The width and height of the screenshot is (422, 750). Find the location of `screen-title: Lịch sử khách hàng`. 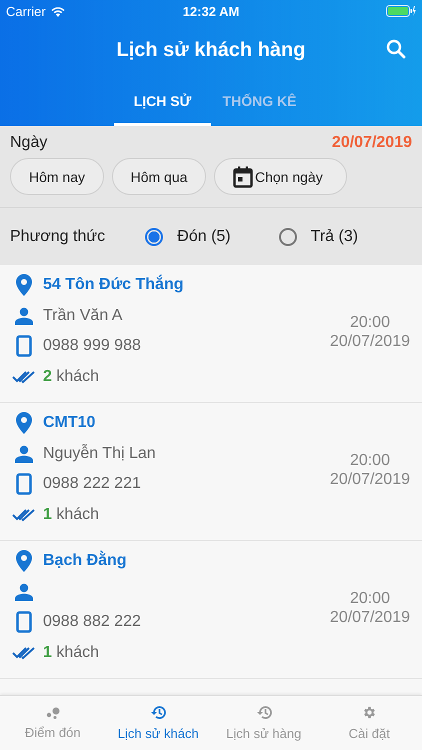

screen-title: Lịch sử khách hàng is located at coordinates (211, 50).